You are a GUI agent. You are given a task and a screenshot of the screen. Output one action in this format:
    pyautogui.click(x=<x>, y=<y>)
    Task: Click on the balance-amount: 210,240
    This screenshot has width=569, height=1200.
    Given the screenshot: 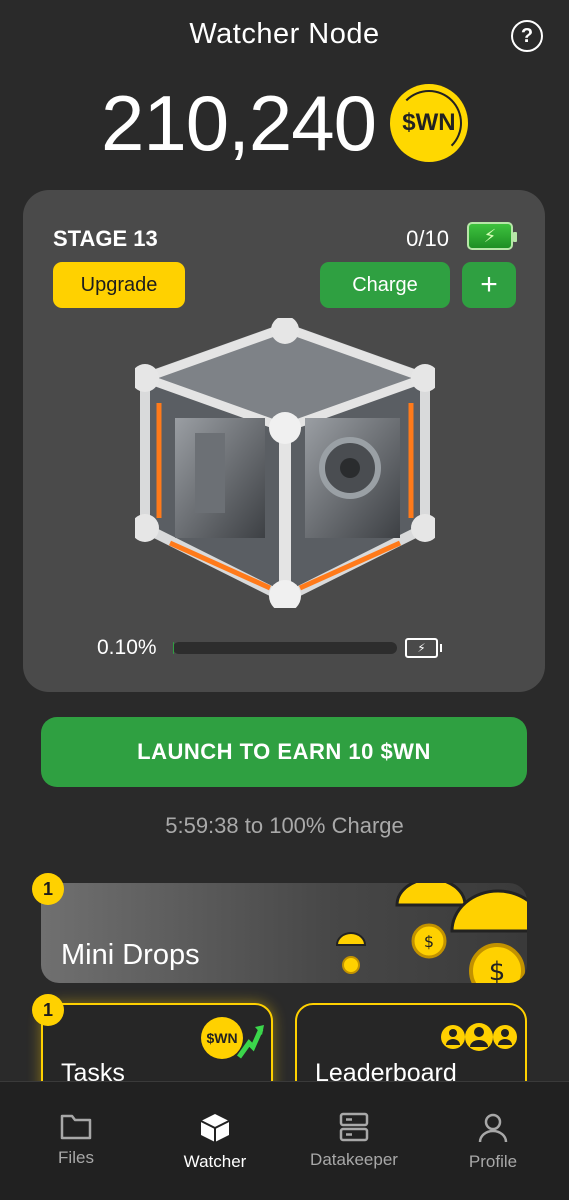 What is the action you would take?
    pyautogui.click(x=239, y=122)
    